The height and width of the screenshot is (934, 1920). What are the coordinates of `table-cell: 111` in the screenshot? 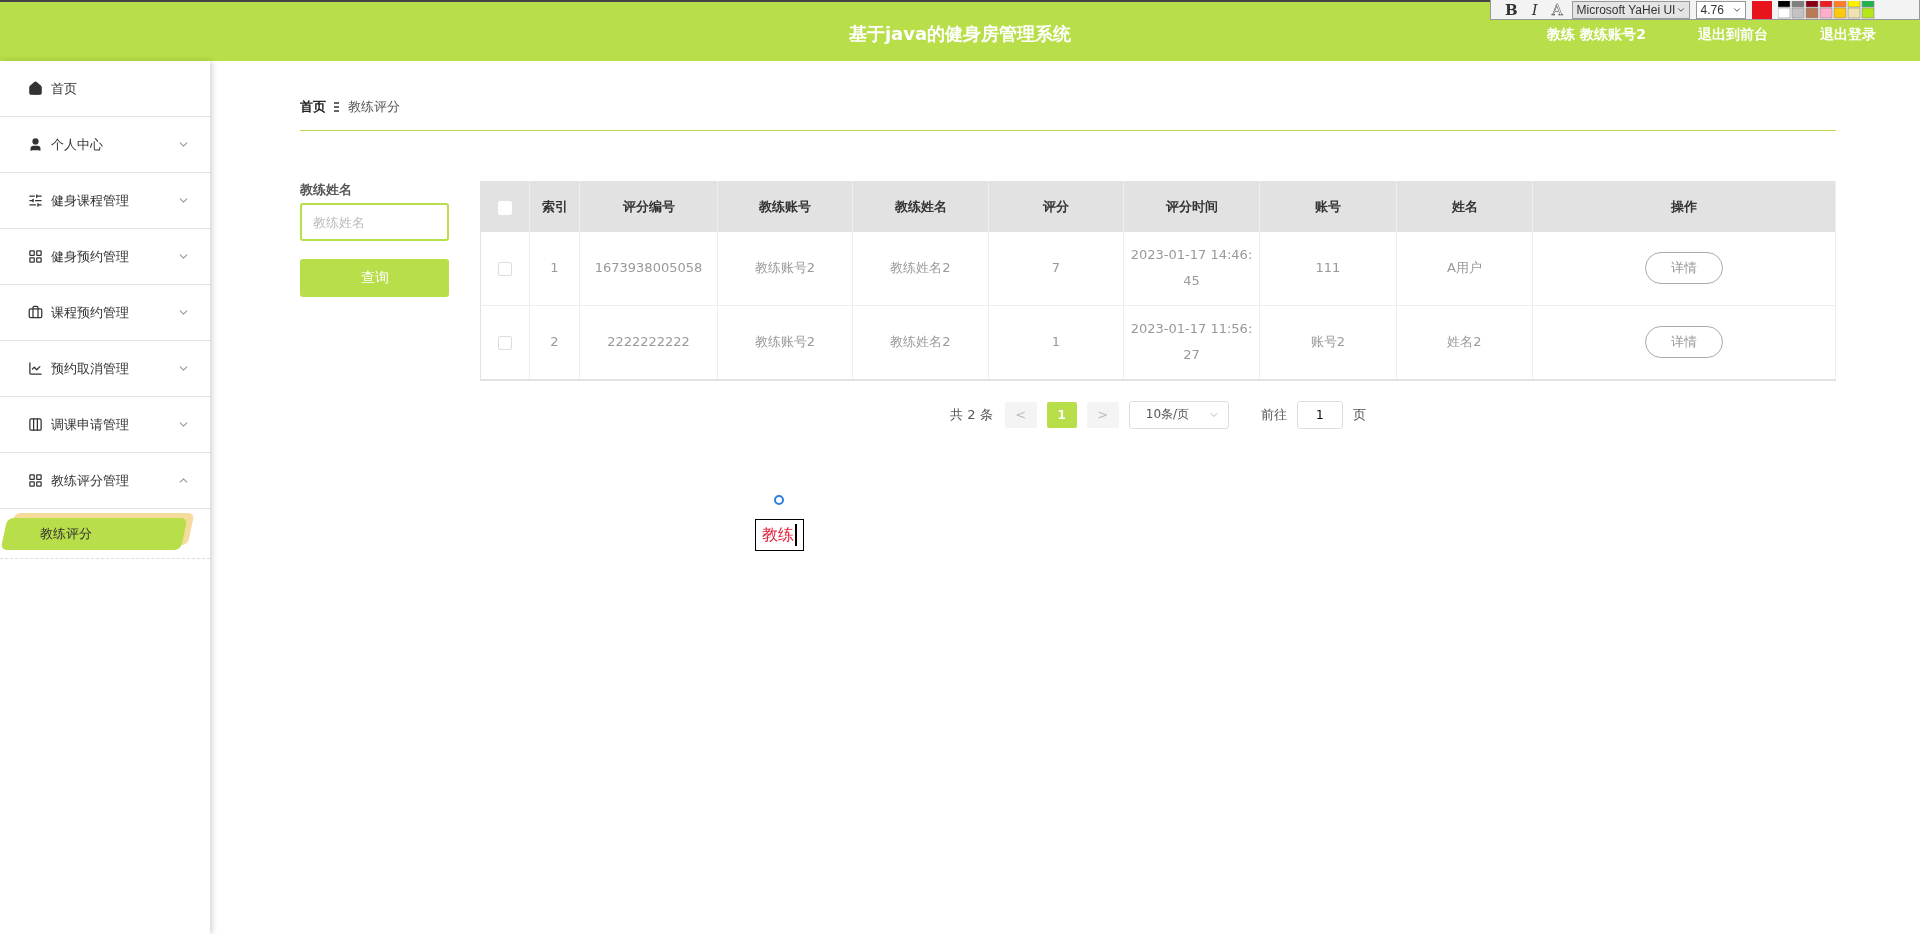 It's located at (1328, 268).